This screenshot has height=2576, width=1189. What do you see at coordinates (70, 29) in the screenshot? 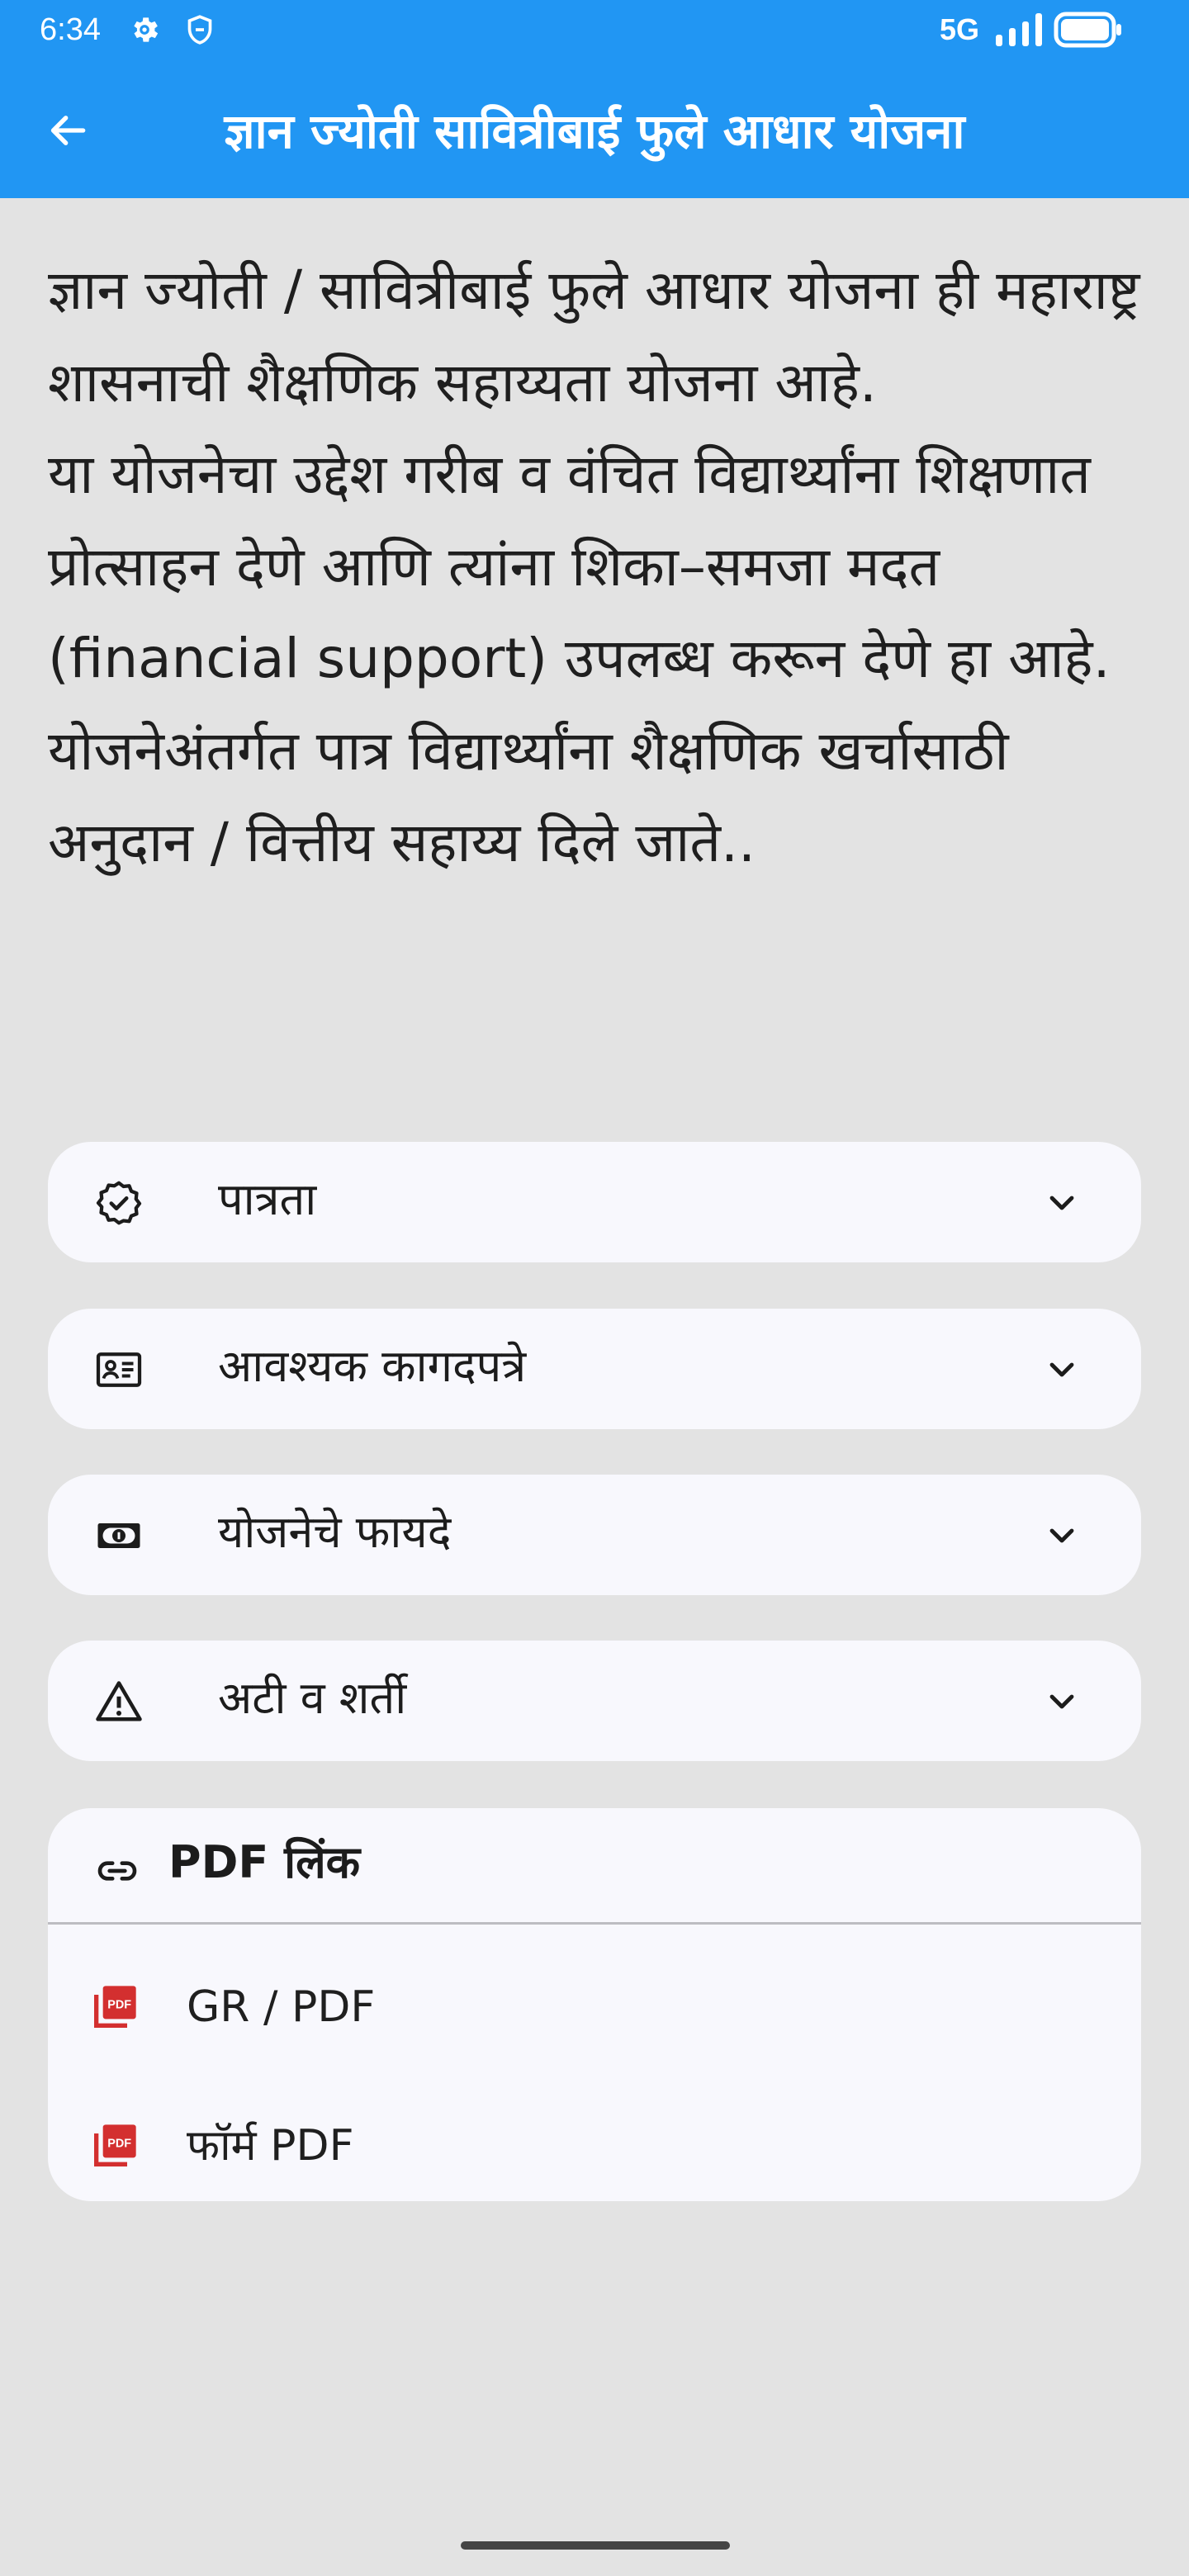
I see `status-time: 6:34` at bounding box center [70, 29].